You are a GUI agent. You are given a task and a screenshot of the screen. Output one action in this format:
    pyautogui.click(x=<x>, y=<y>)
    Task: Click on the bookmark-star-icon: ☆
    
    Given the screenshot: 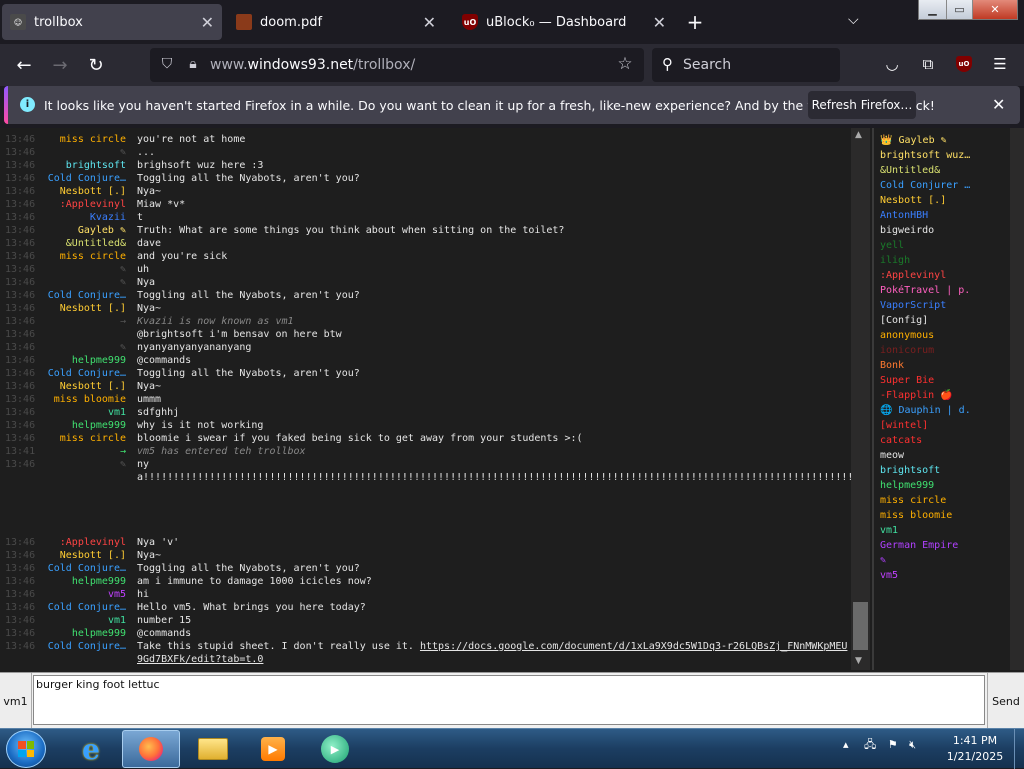 What is the action you would take?
    pyautogui.click(x=625, y=64)
    